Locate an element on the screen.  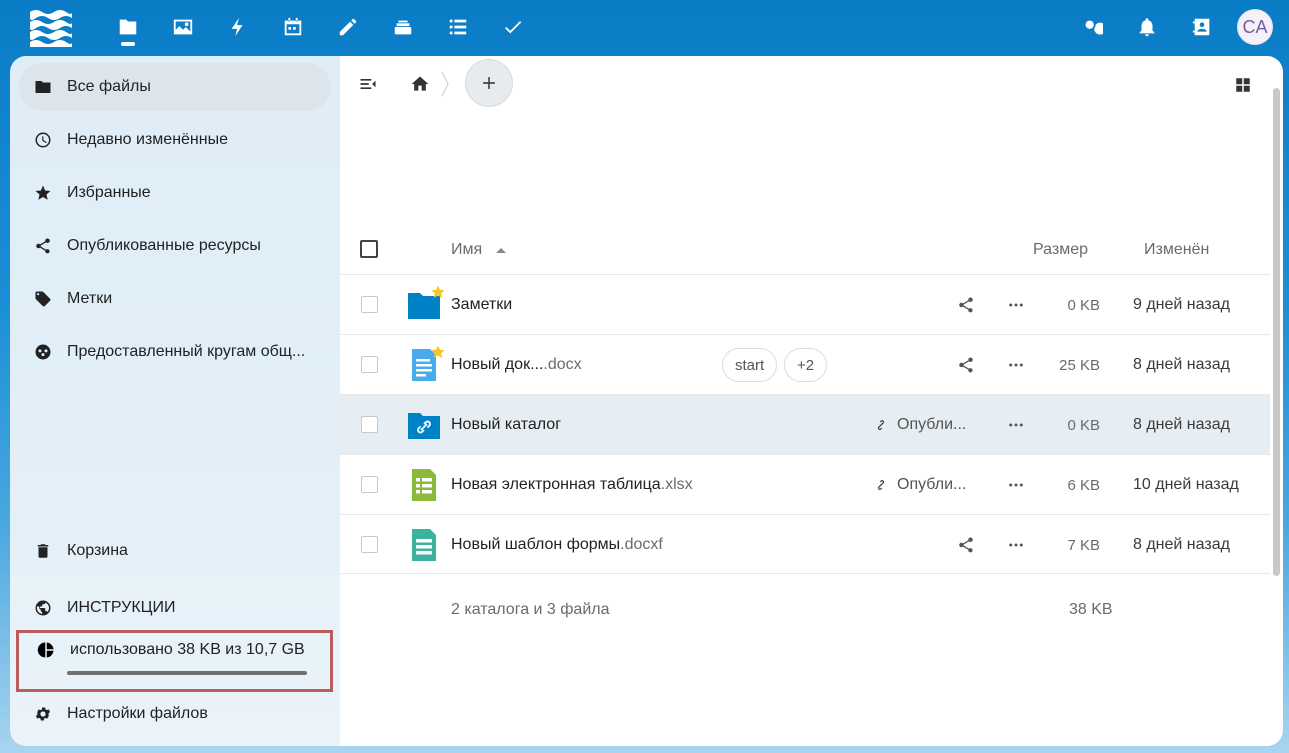
file-basename: Новый каталог is located at coordinates (506, 424).